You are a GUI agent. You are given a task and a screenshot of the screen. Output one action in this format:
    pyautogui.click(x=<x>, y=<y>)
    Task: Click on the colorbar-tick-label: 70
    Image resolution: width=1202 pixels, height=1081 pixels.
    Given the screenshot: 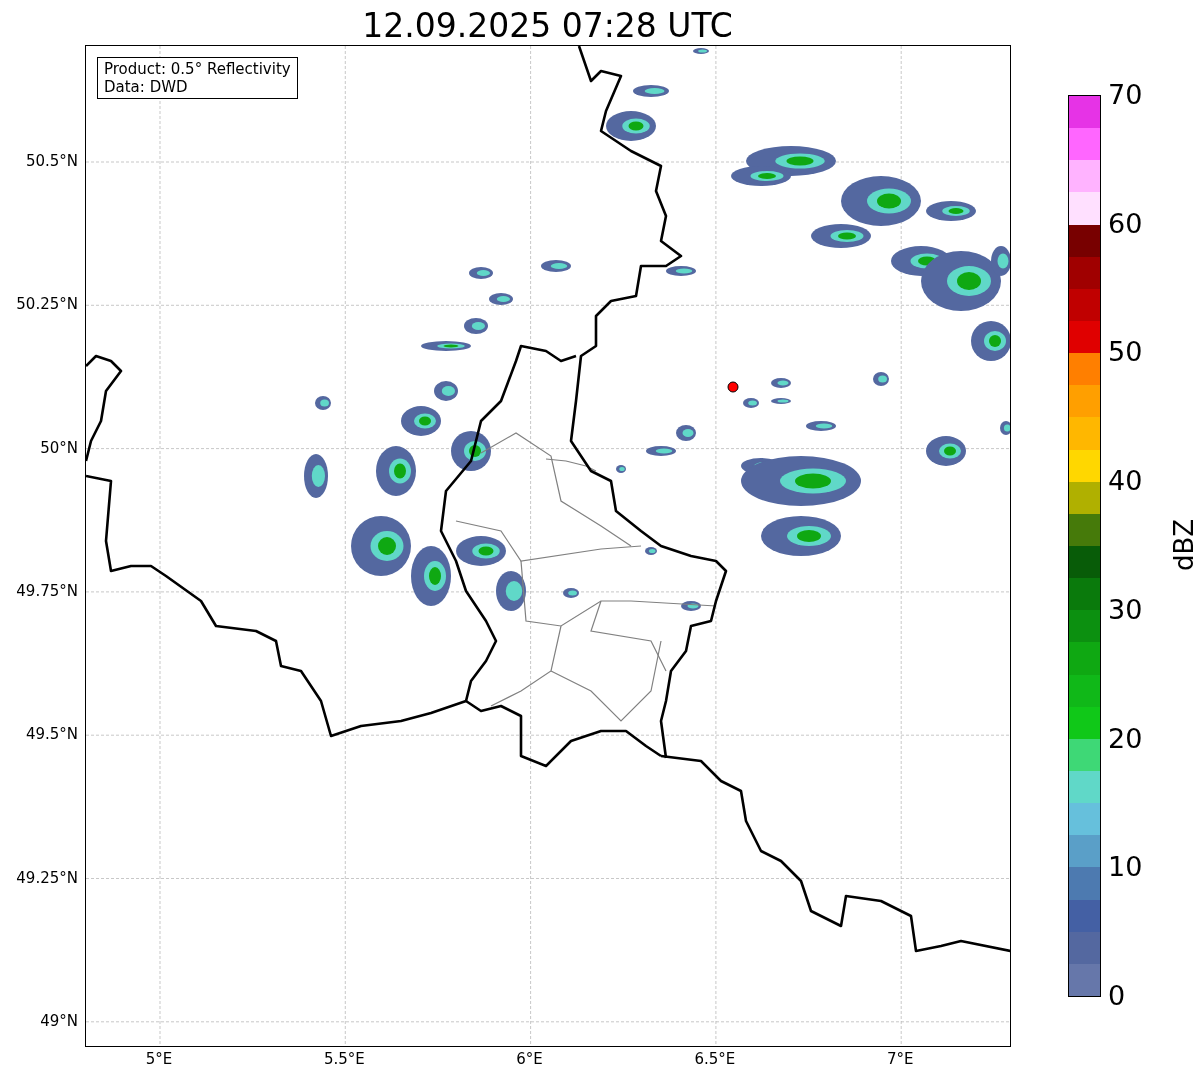 What is the action you would take?
    pyautogui.click(x=1125, y=95)
    